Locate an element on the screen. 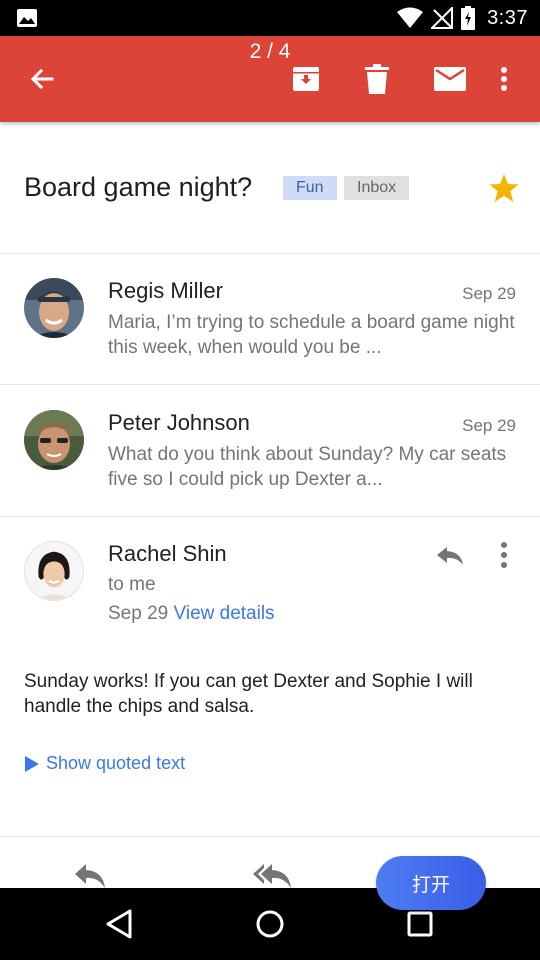 The image size is (540, 960). mark-unread-button is located at coordinates (450, 79).